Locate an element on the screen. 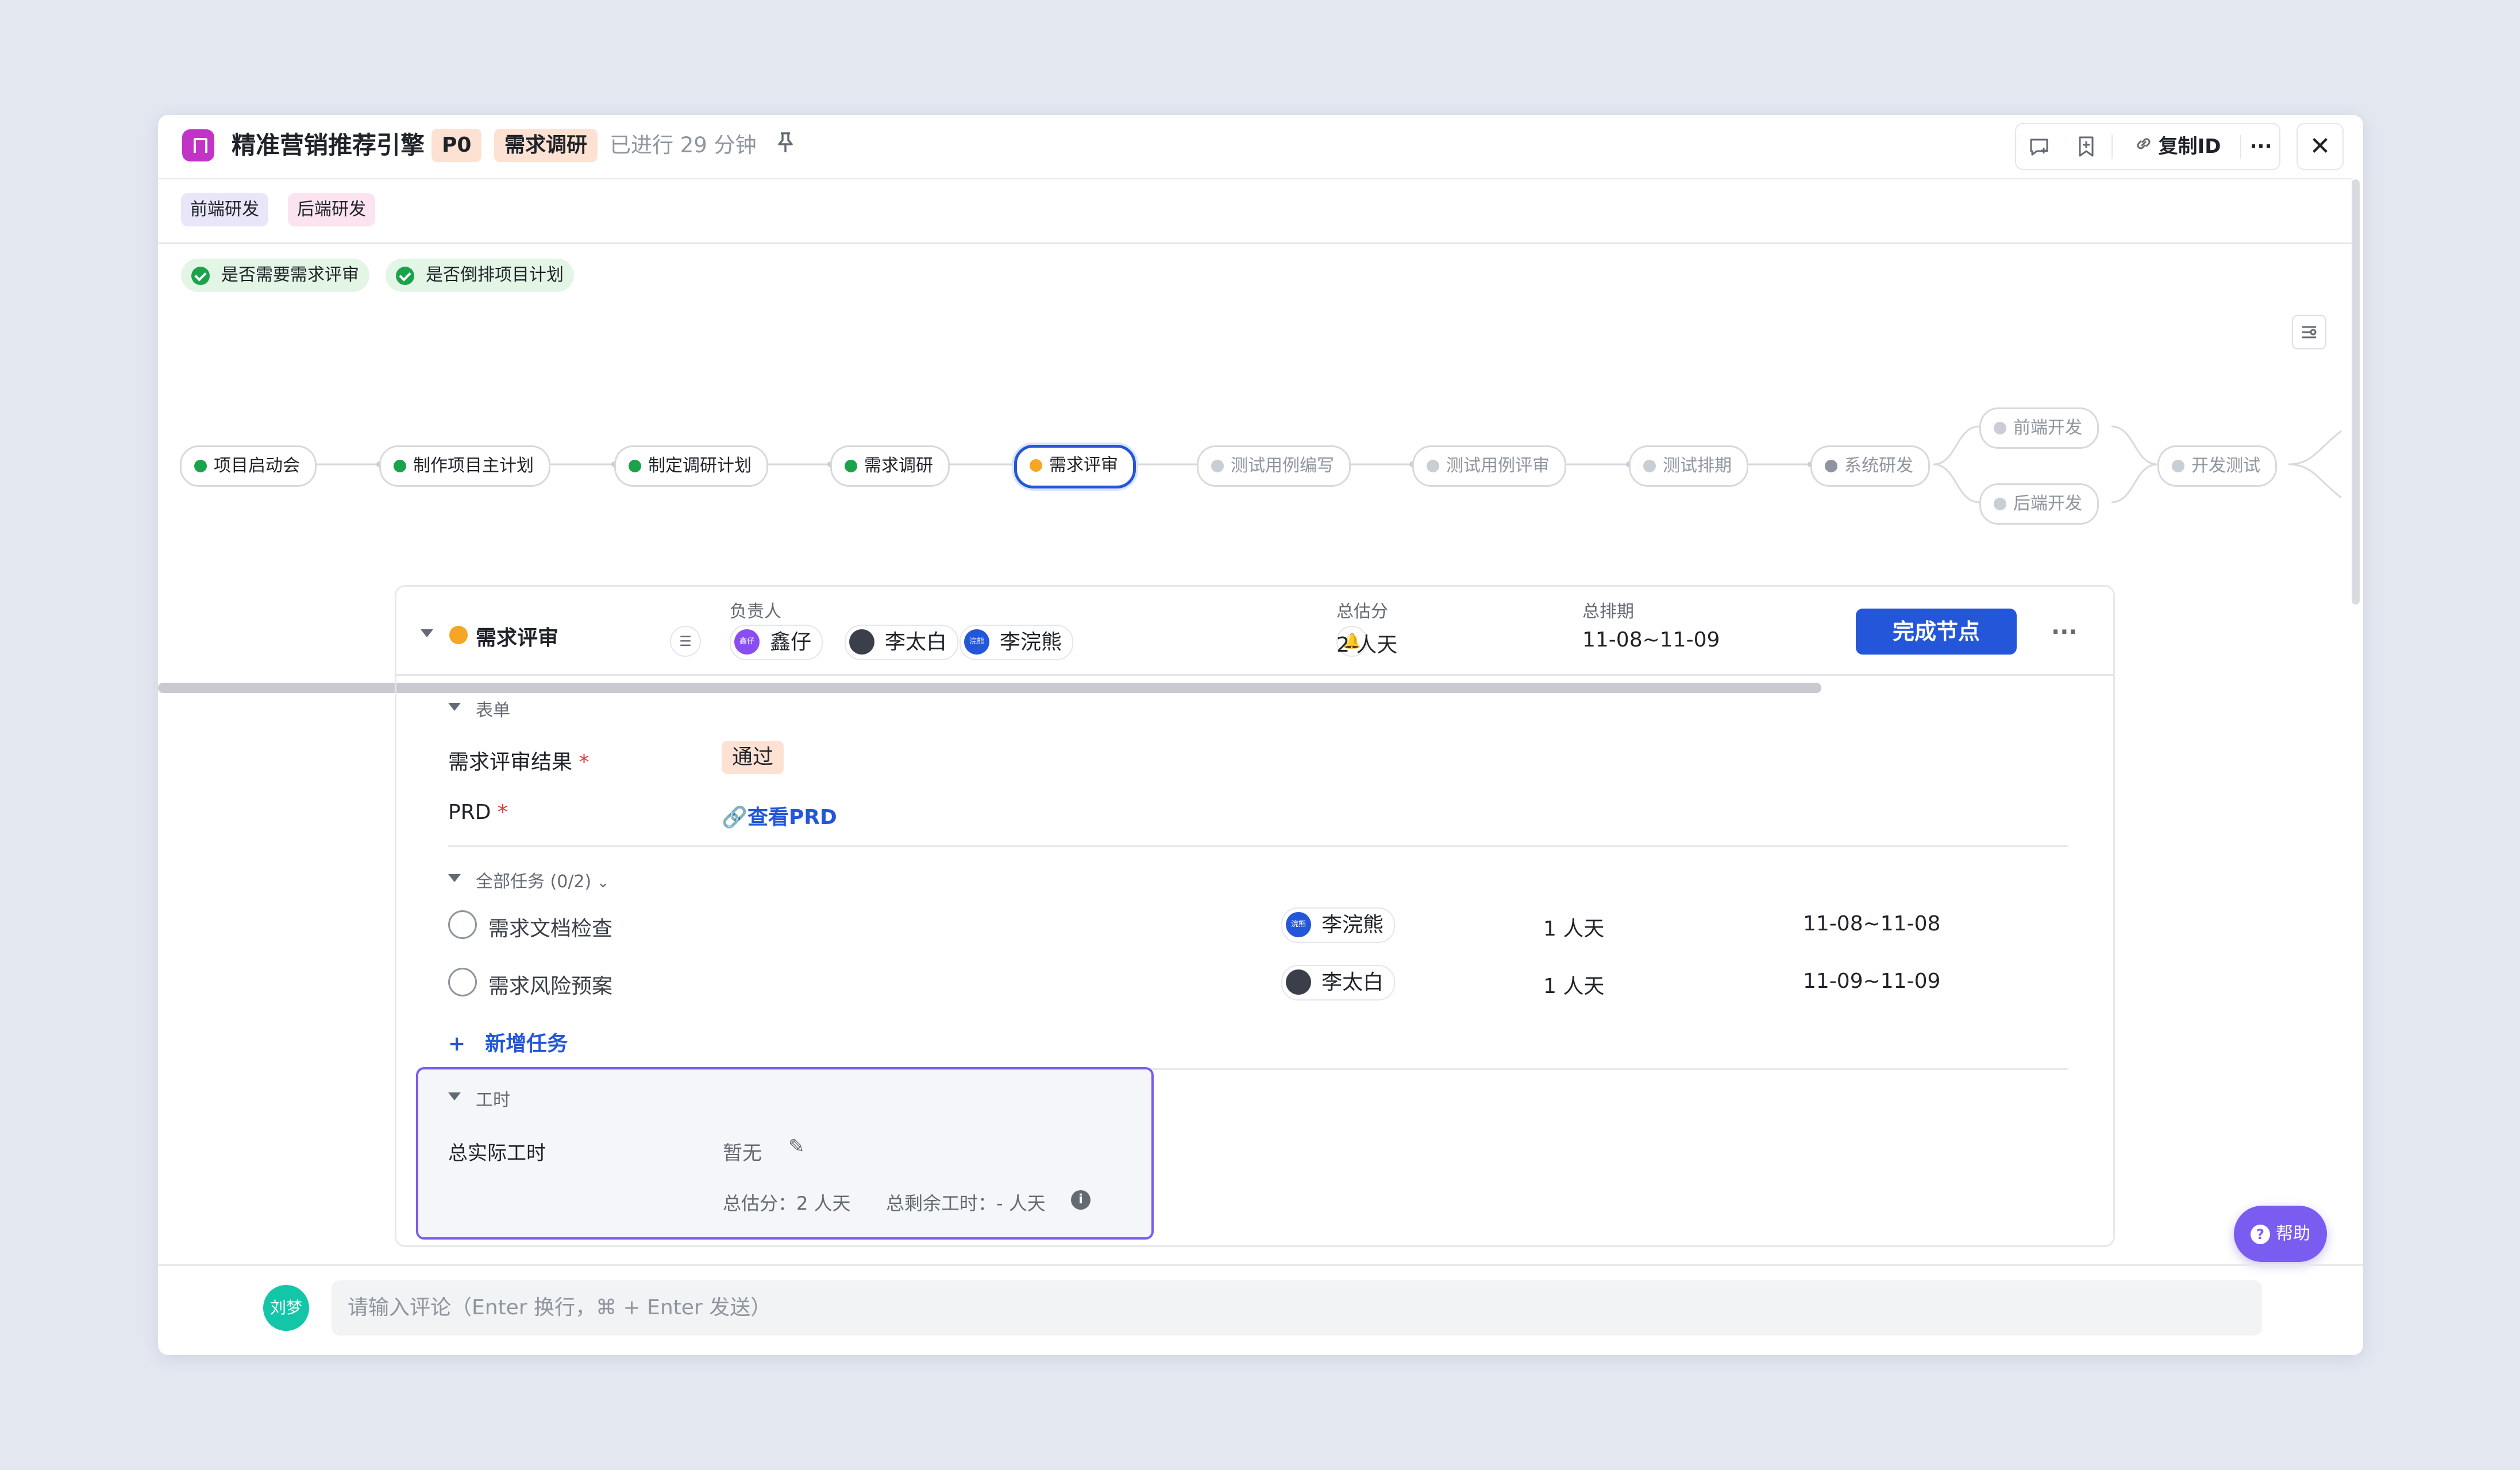 This screenshot has width=2520, height=1470. assignee-chip: 李太白 is located at coordinates (1338, 982).